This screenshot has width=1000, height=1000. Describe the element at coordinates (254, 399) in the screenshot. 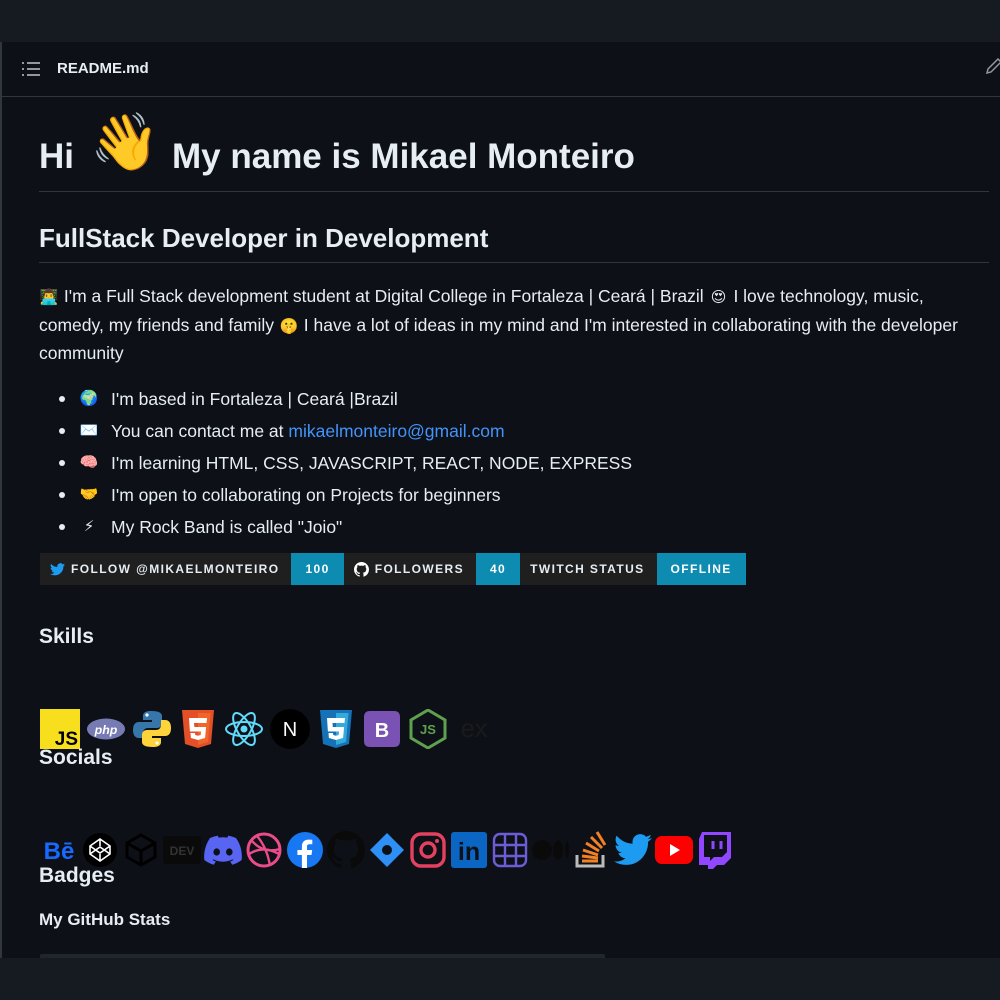

I see `fact-text: I'm based in Fortaleza | Ceará |Brazil` at that location.